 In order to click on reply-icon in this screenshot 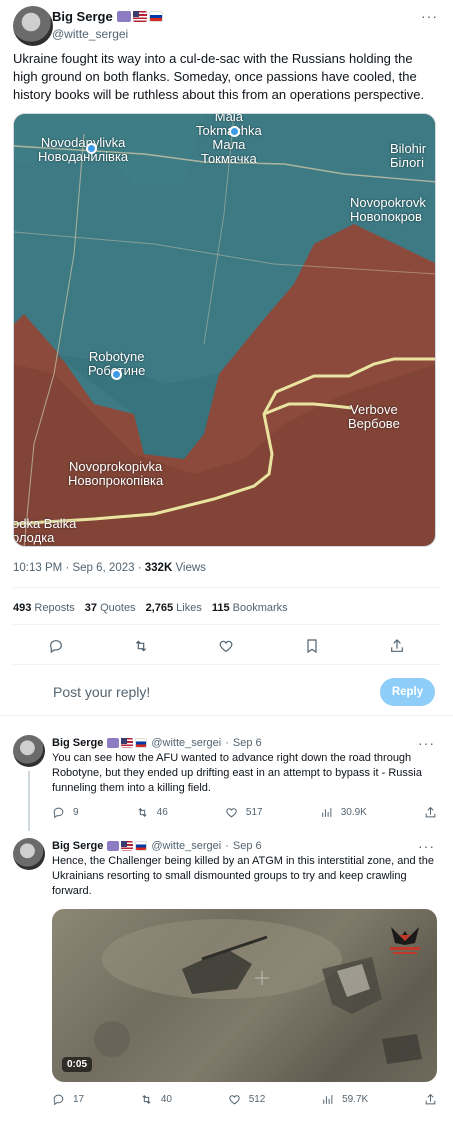, I will do `click(56, 646)`.